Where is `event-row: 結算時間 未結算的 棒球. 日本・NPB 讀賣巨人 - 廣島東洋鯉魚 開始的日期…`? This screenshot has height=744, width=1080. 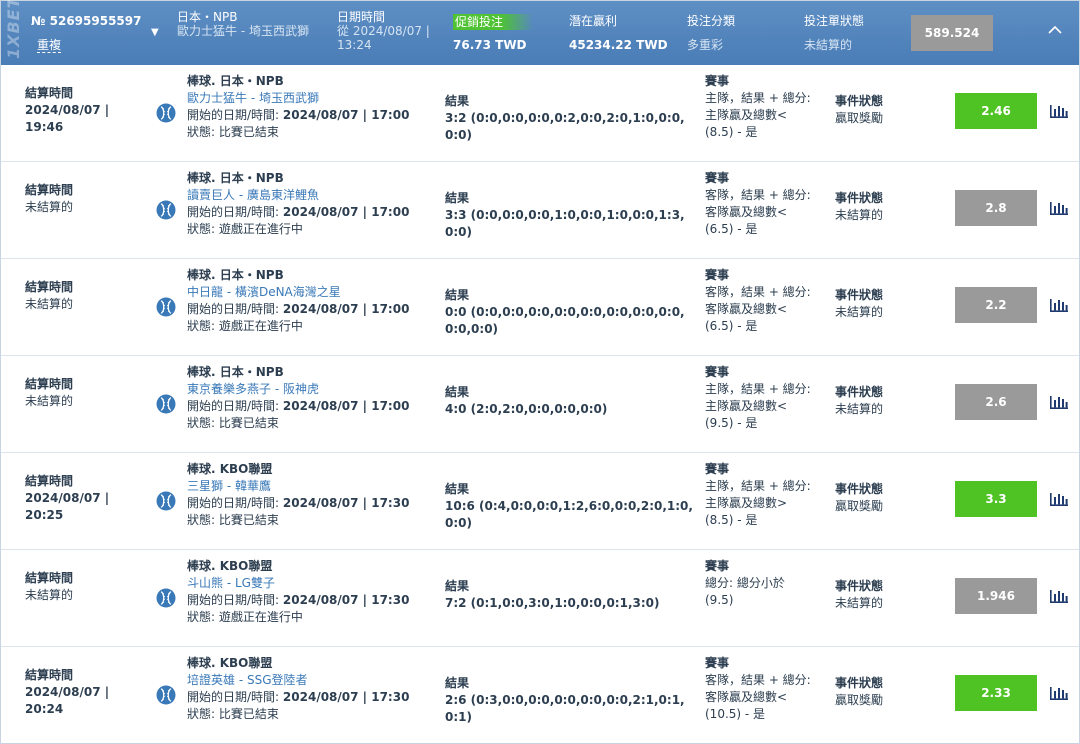
event-row: 結算時間 未結算的 棒球. 日本・NPB 讀賣巨人 - 廣島東洋鯉魚 開始的日期… is located at coordinates (540, 210).